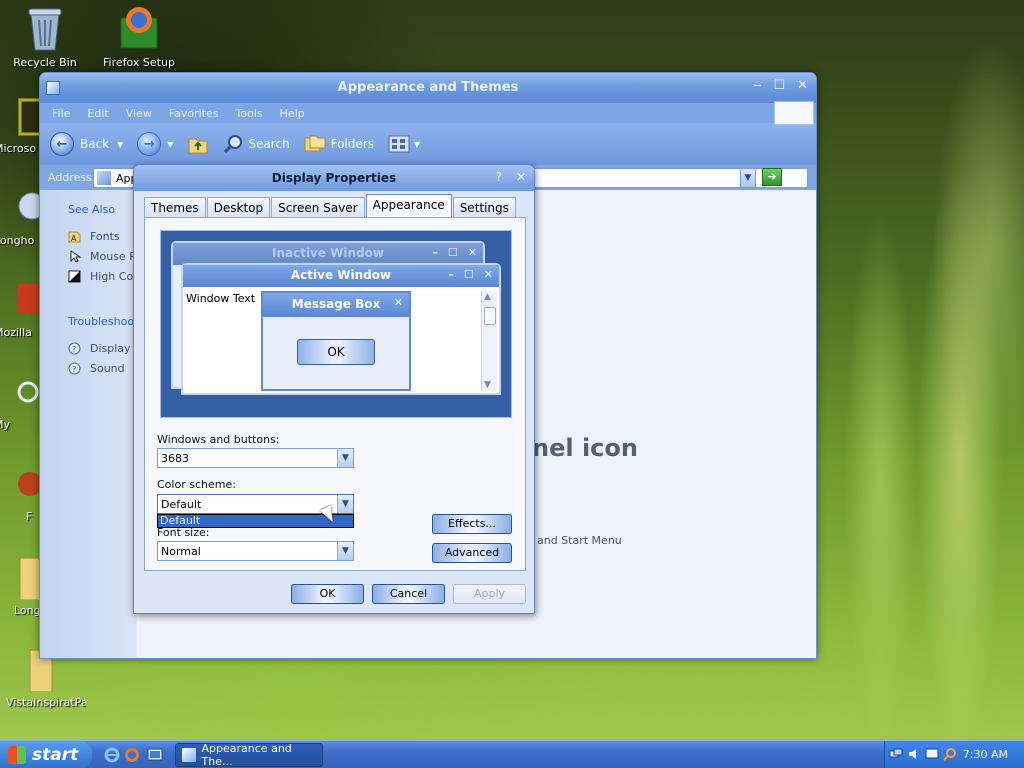  Describe the element at coordinates (86, 144) in the screenshot. I see `back-button: ← Back ▼` at that location.